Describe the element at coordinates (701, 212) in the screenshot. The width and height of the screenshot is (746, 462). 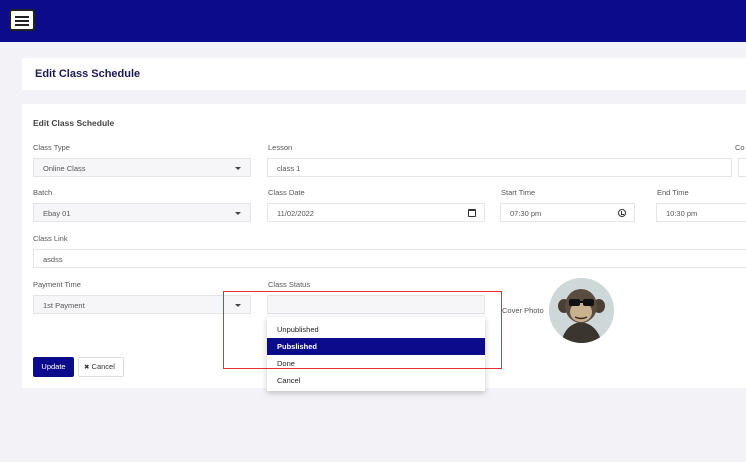
I see `end-time-input: 10:30 pm` at that location.